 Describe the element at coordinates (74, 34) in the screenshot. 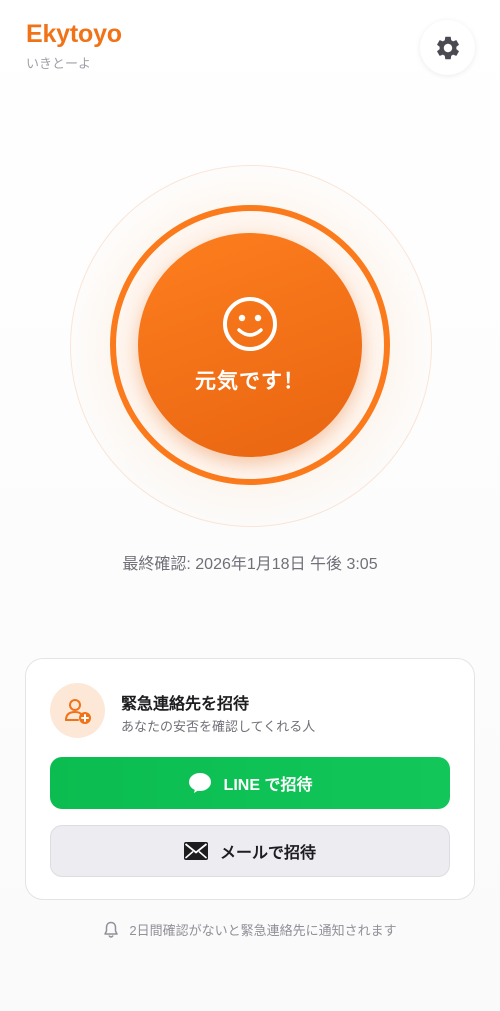

I see `app-title: Ekytoyo` at that location.